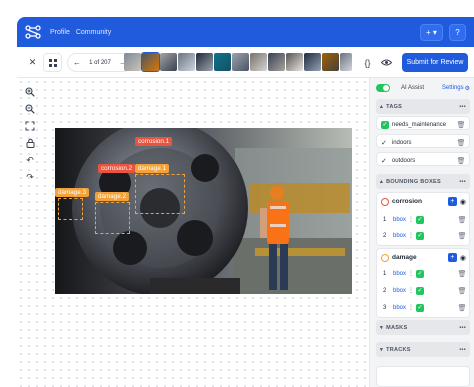 The image size is (474, 387). I want to click on tags-section-header: ▴ TAGS •••, so click(423, 106).